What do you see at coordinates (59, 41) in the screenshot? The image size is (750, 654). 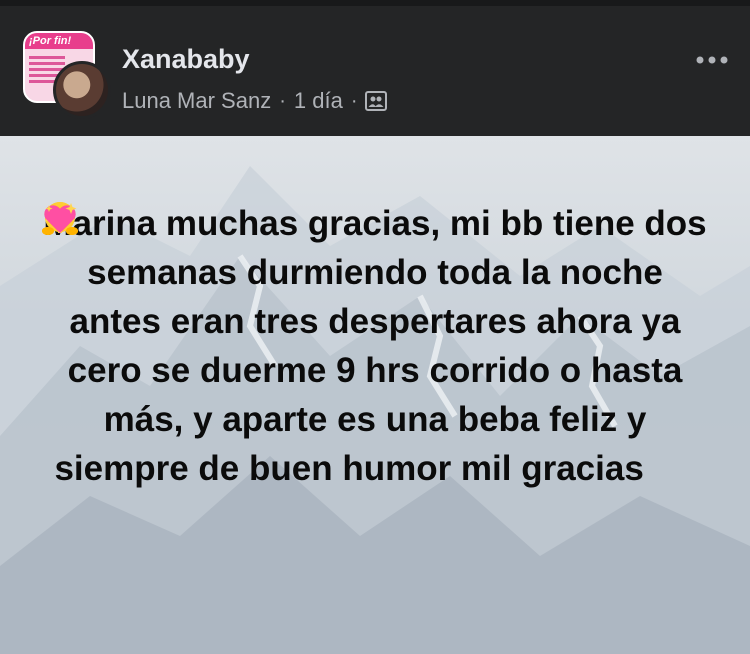 I see `group-thumb-banner: ¡Por fin!` at bounding box center [59, 41].